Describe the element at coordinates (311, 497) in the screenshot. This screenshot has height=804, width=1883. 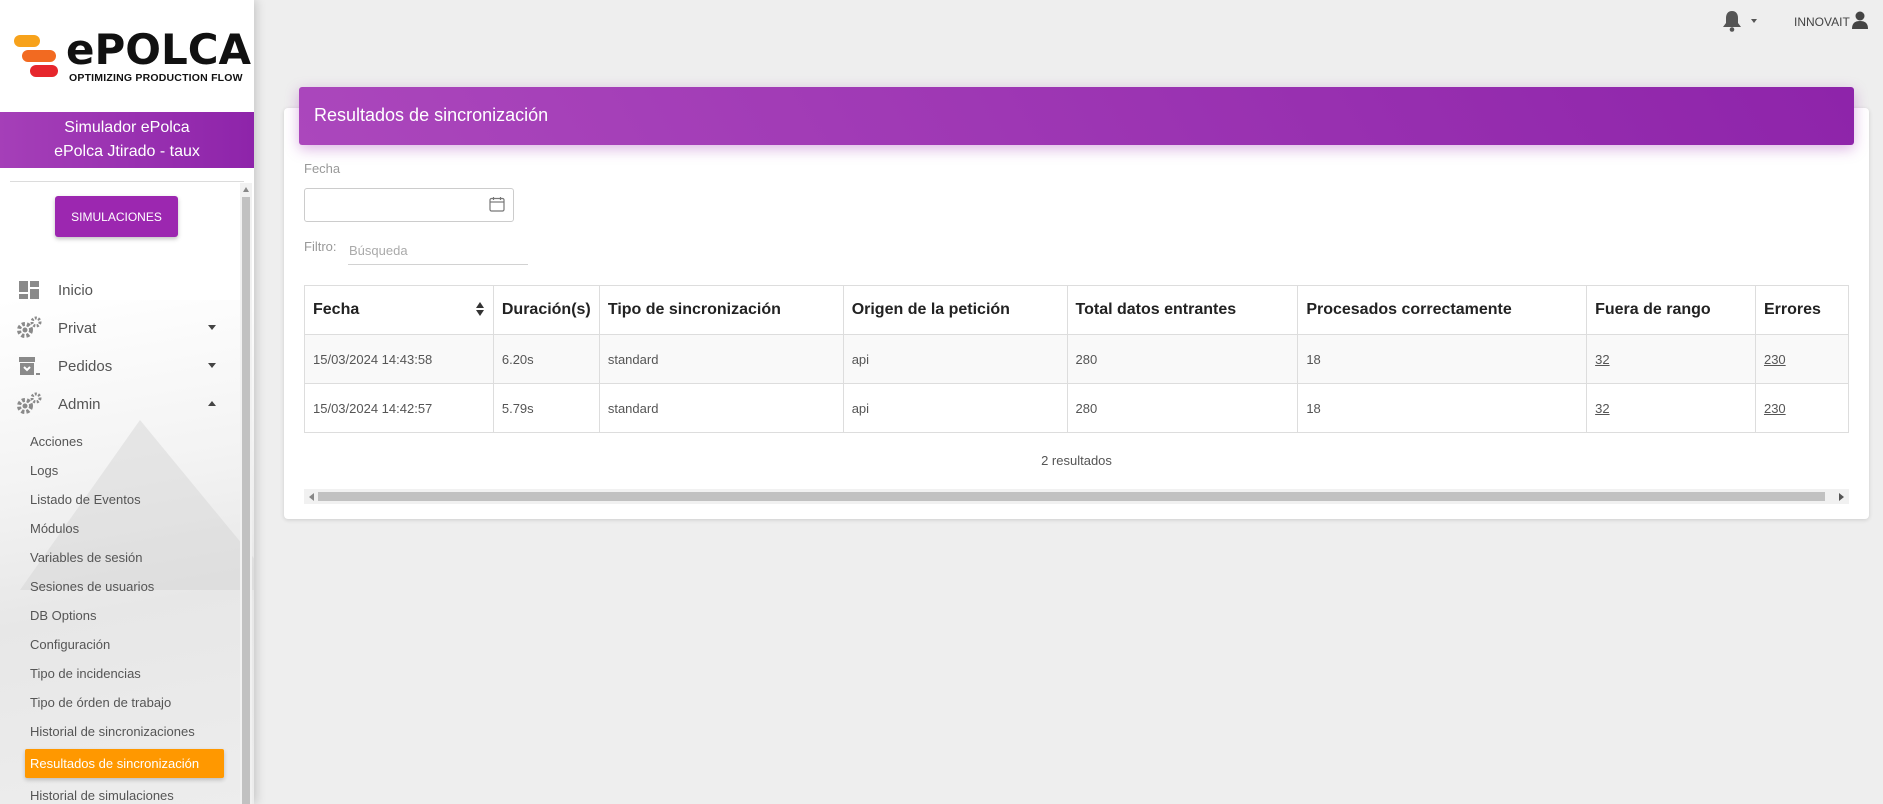
I see `scroll-left-icon` at that location.